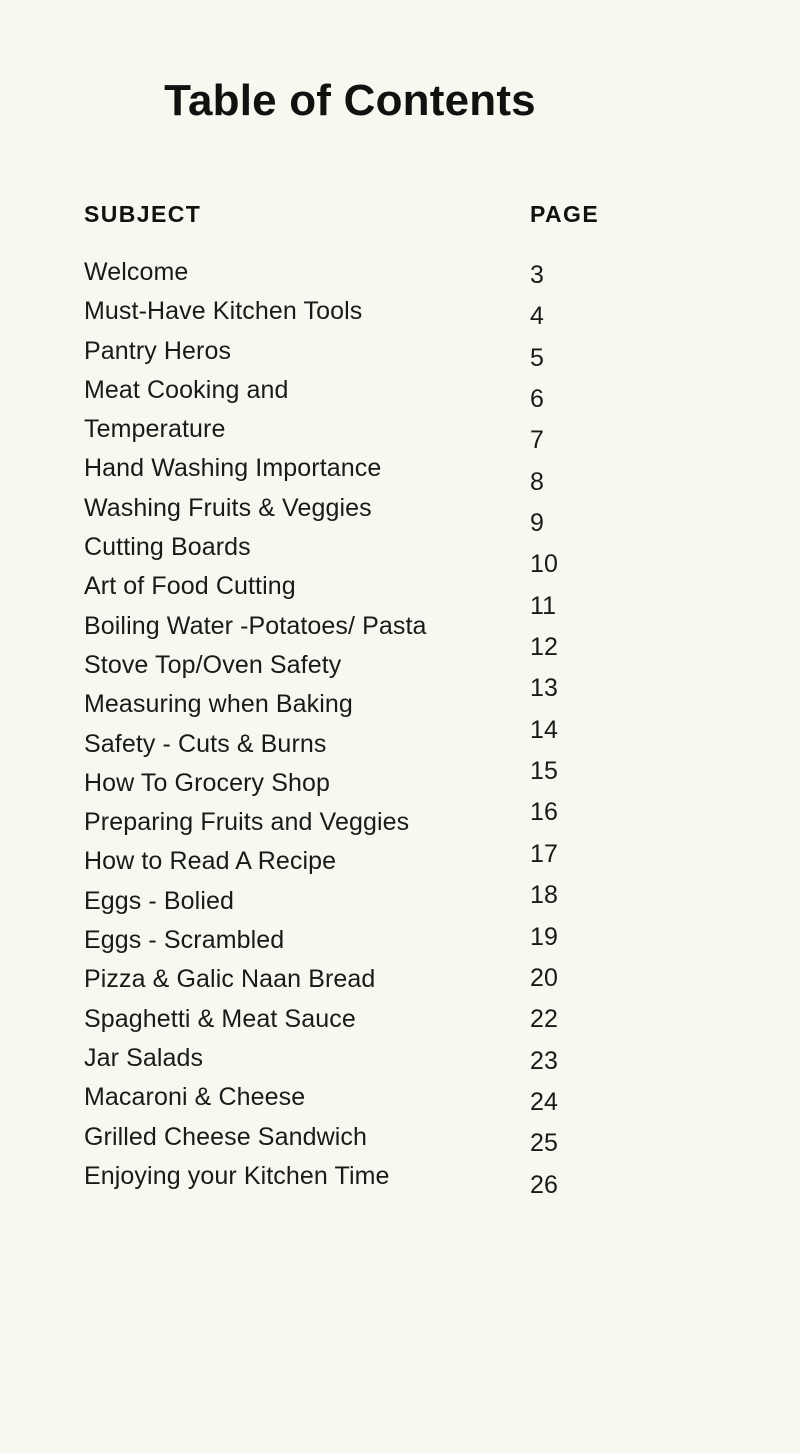 The height and width of the screenshot is (1453, 800). Describe the element at coordinates (590, 358) in the screenshot. I see `toc-entry-page-number: 5` at that location.